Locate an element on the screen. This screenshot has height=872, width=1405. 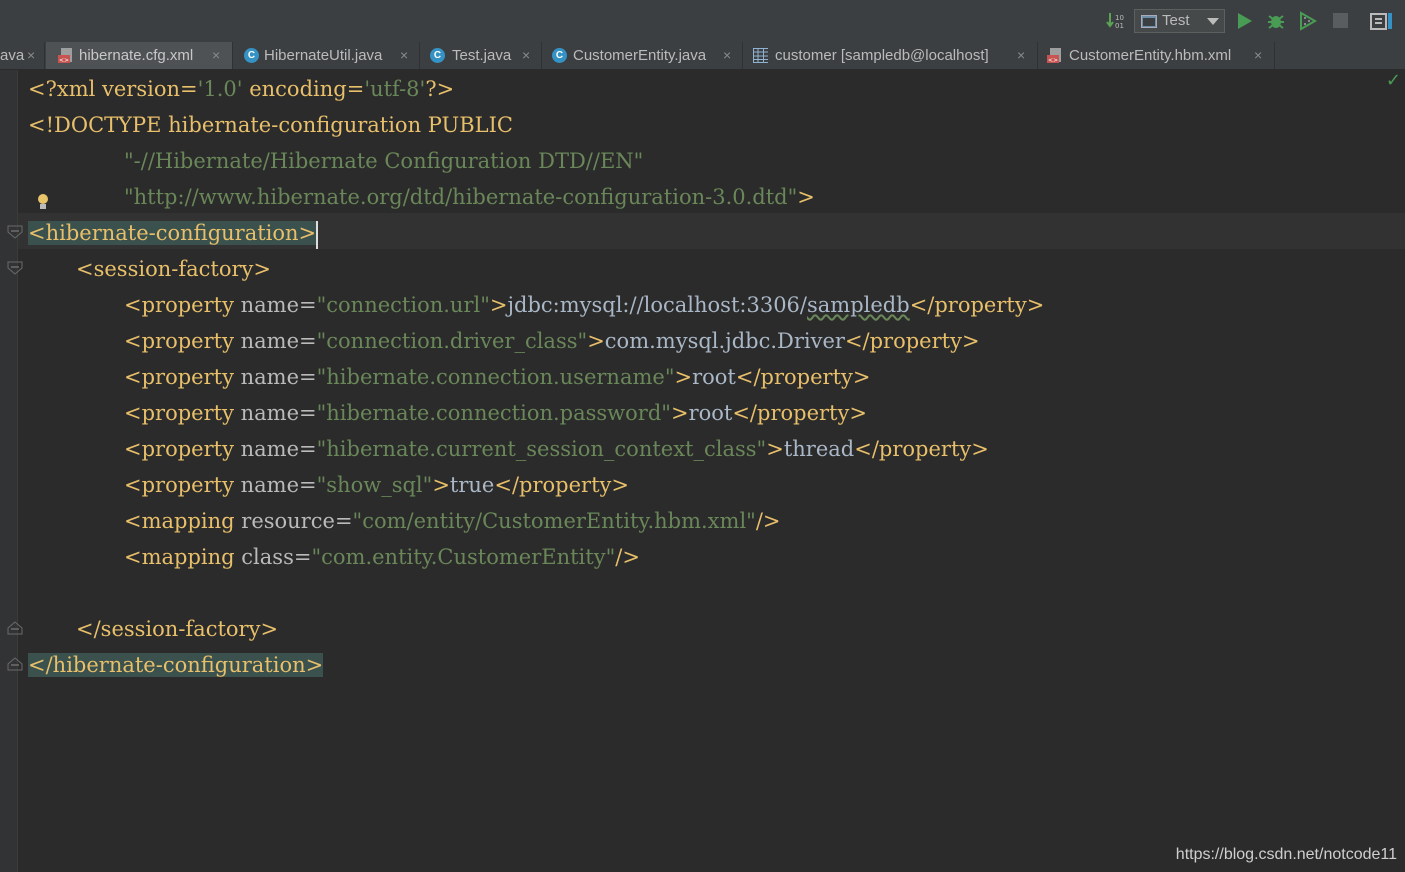
stop-icon is located at coordinates (1341, 21).